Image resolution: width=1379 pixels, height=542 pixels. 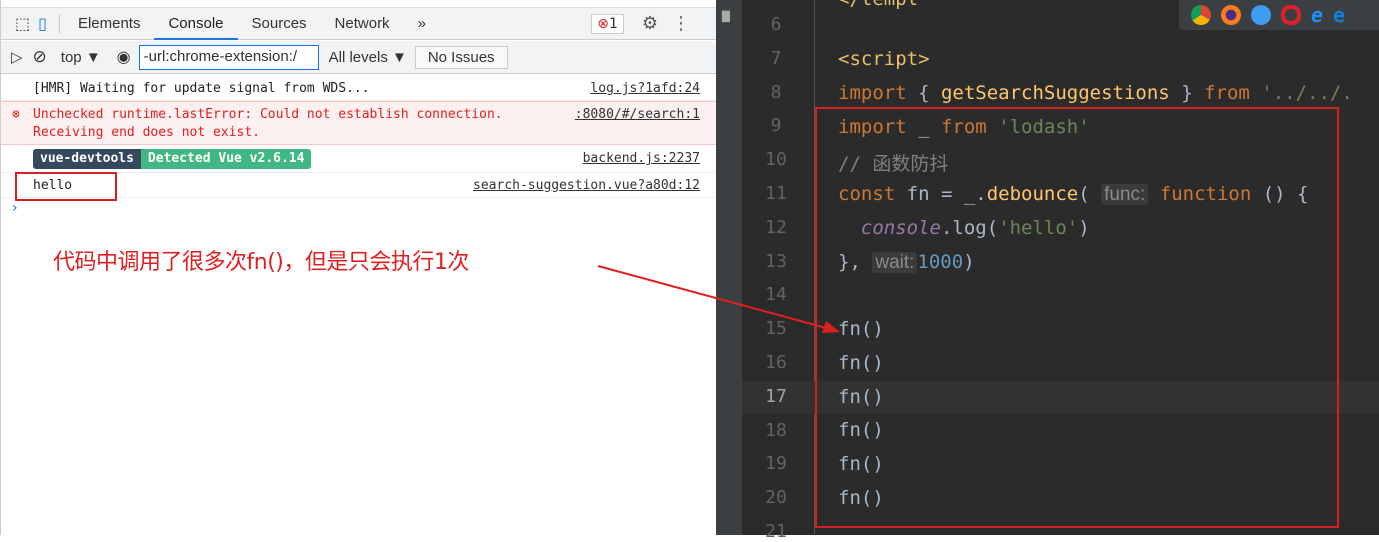 I want to click on annotation-arrow, so click(x=718, y=299).